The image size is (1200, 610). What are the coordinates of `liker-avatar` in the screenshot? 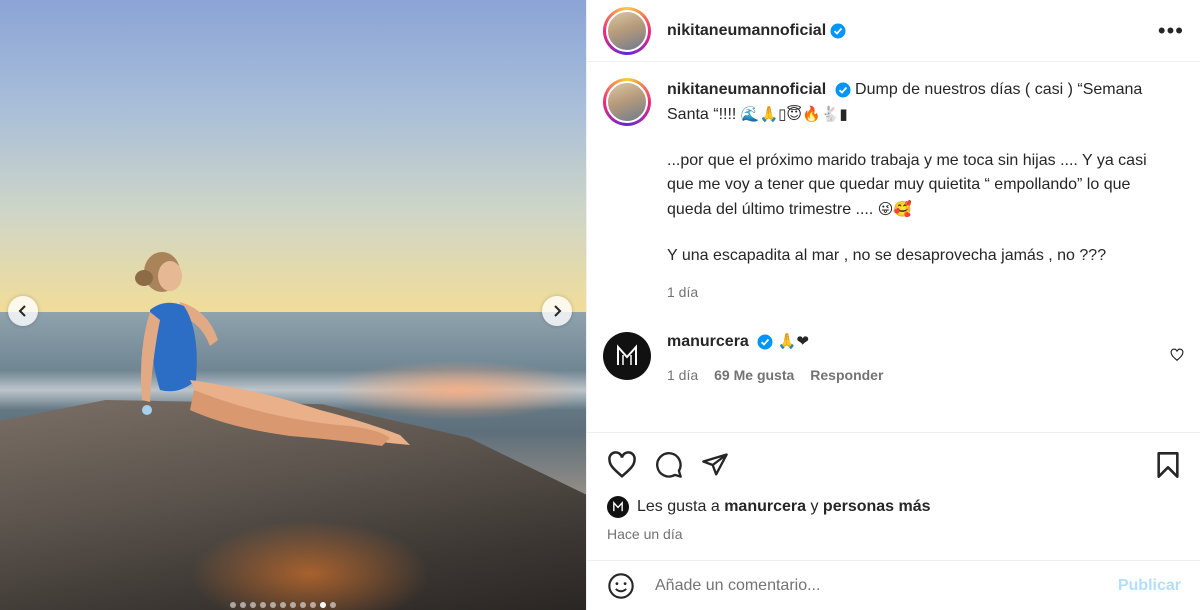 It's located at (618, 507).